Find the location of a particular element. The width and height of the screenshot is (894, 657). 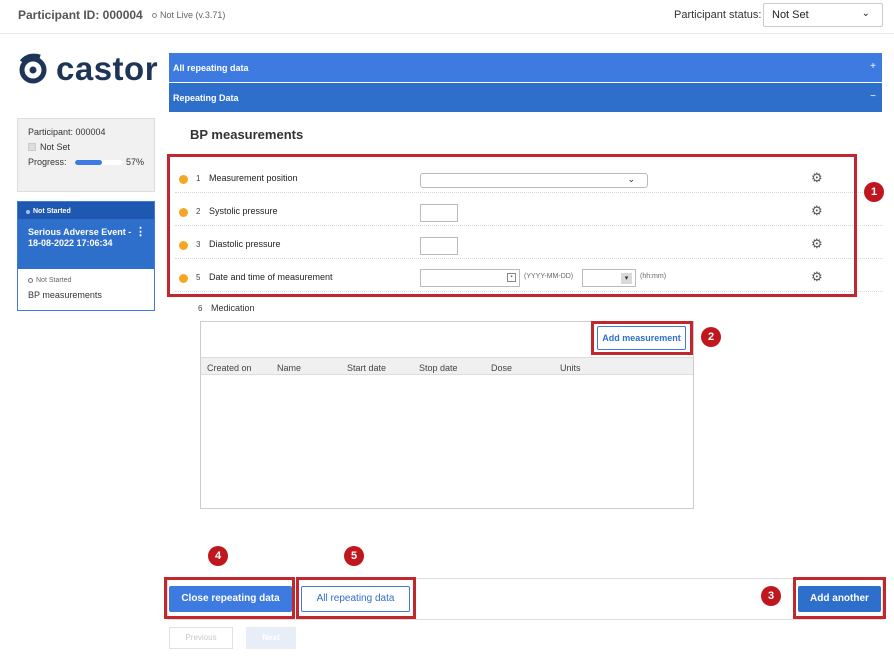

repeating-data-label: Repeating Data is located at coordinates (206, 98).